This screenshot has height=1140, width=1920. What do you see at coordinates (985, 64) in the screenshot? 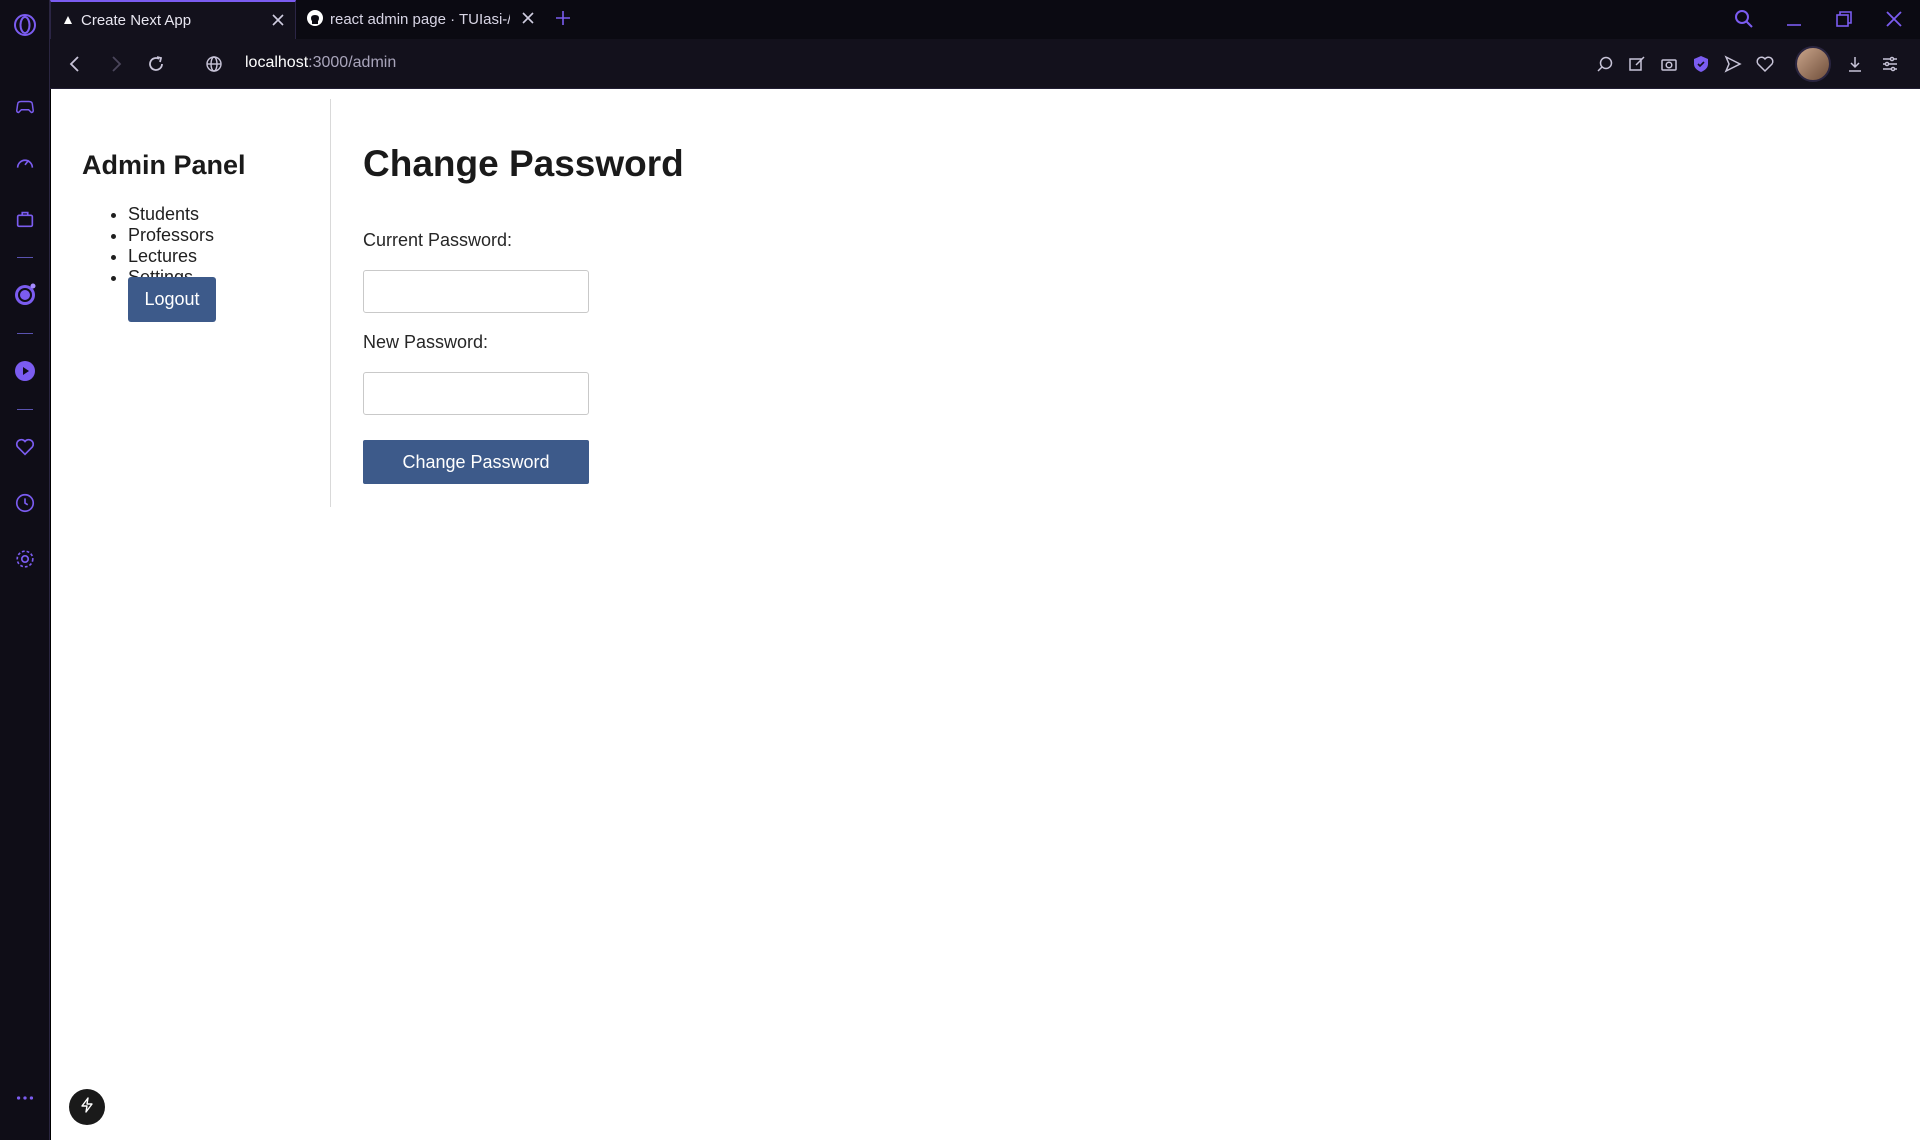
I see `address-bar: localhost:3000/admin` at bounding box center [985, 64].